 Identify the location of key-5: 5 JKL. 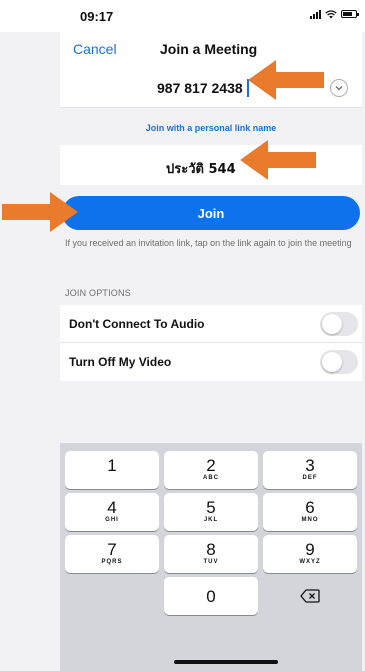
(211, 512).